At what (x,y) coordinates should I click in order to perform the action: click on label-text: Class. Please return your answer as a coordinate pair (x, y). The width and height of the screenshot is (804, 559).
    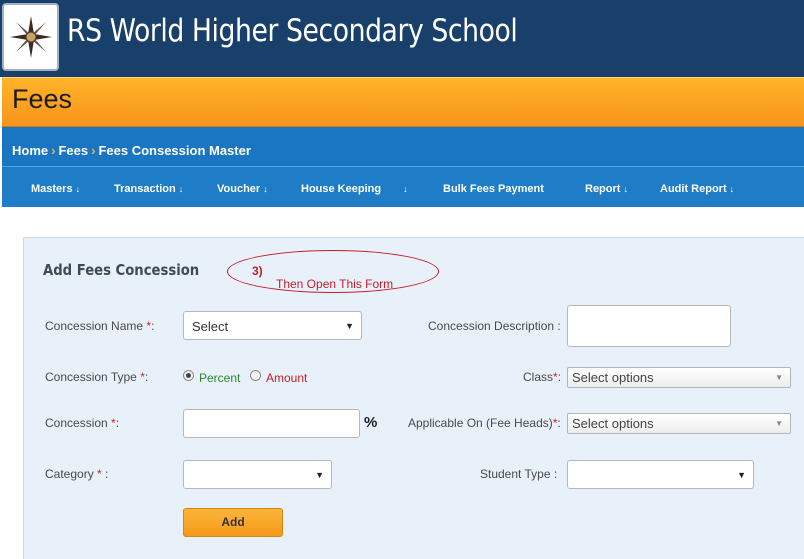
    Looking at the image, I should click on (538, 377).